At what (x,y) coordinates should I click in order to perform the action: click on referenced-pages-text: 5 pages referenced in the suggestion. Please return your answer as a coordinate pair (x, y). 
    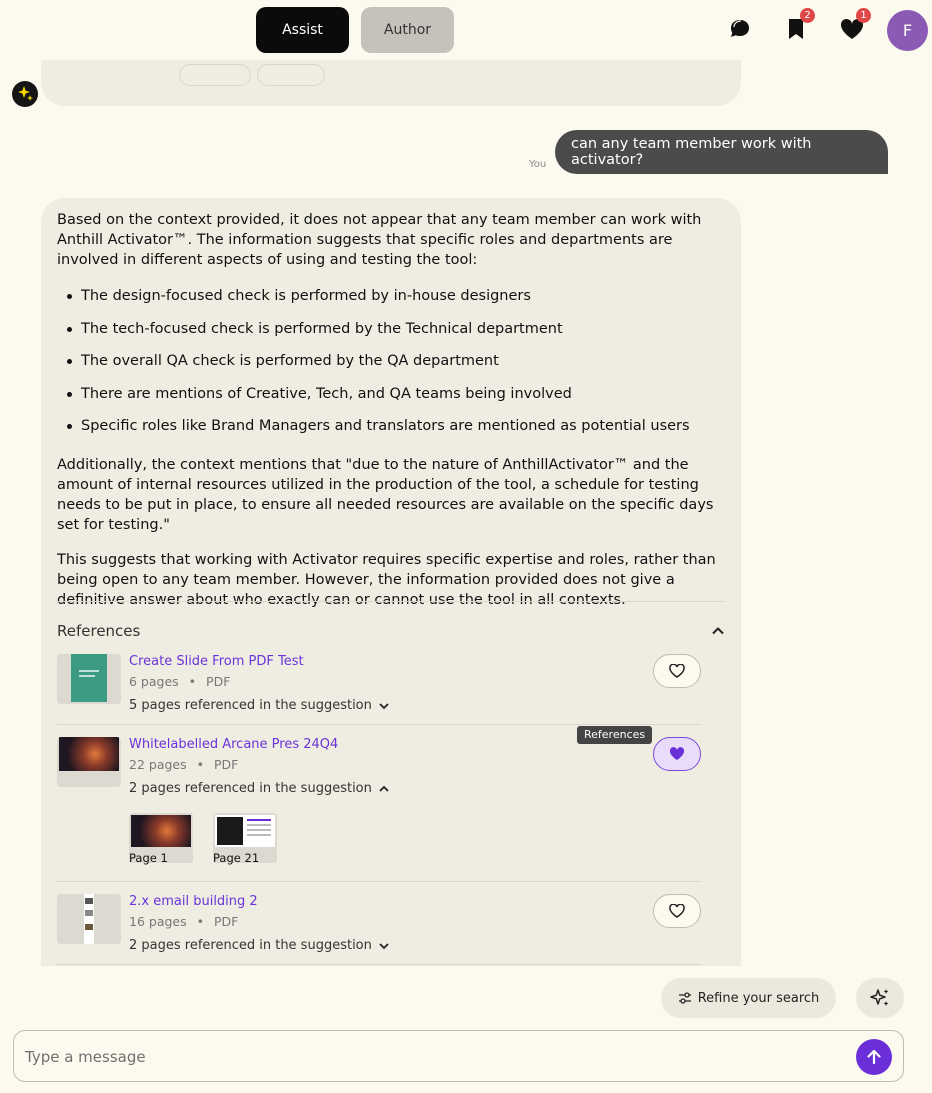
    Looking at the image, I should click on (250, 705).